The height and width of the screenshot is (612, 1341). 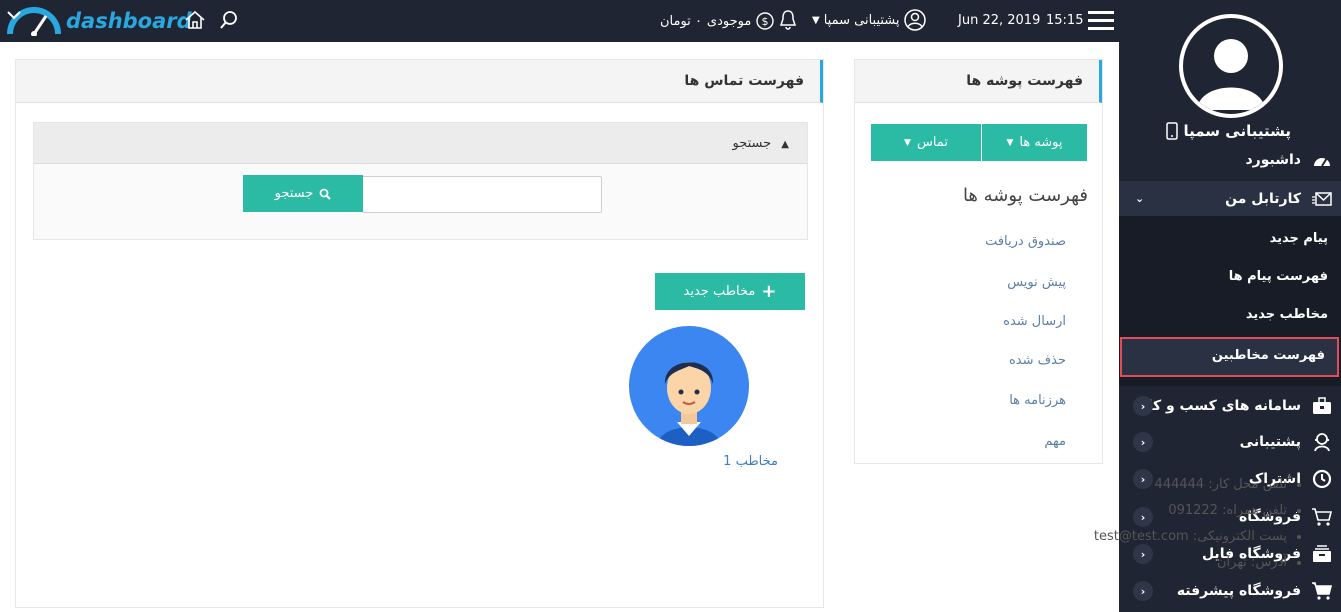 What do you see at coordinates (932, 142) in the screenshot?
I see `contact-button-label: تماس` at bounding box center [932, 142].